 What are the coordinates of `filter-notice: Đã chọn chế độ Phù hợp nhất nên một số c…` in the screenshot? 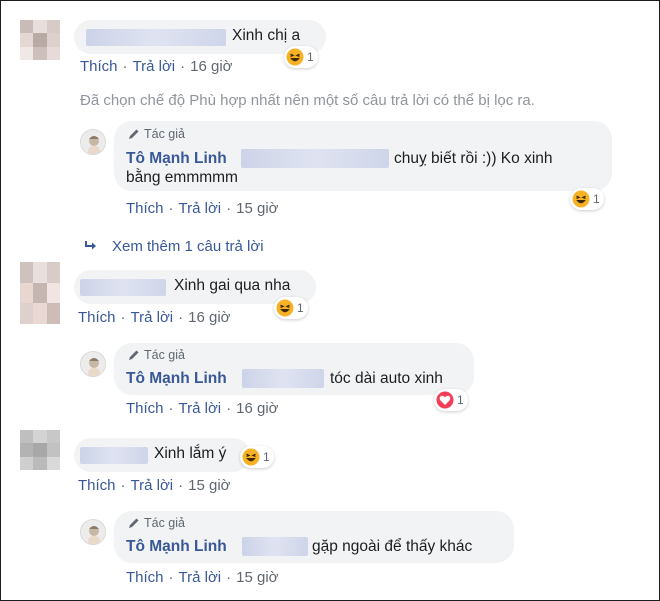 It's located at (307, 100).